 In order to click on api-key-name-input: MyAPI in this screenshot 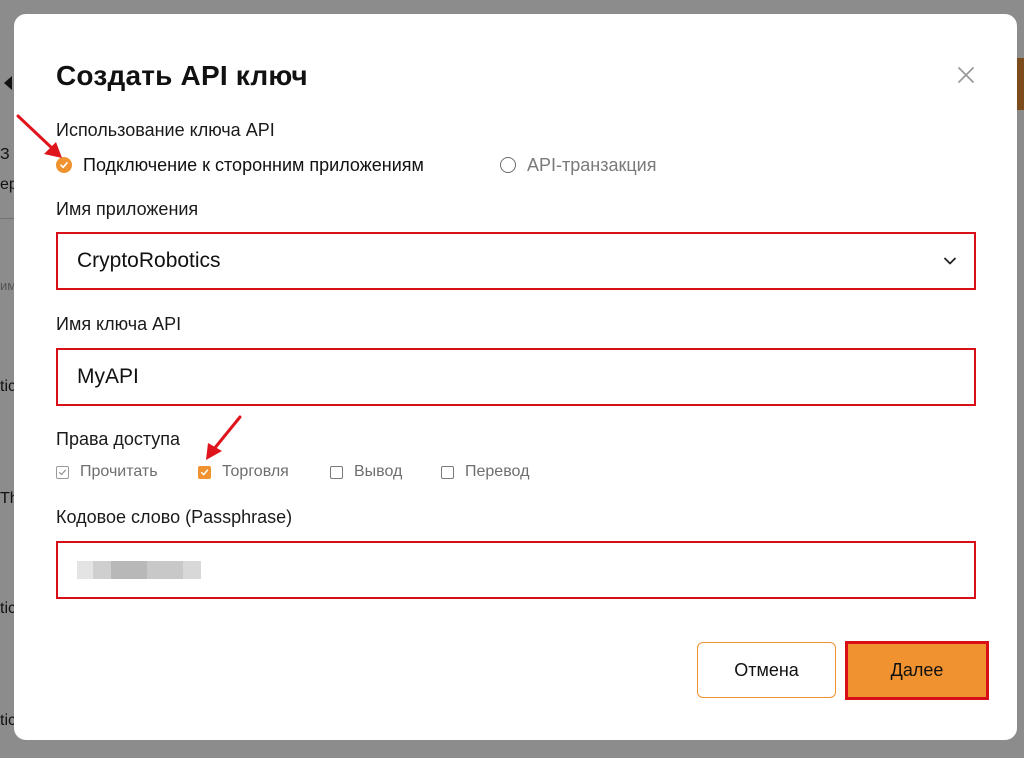, I will do `click(516, 377)`.